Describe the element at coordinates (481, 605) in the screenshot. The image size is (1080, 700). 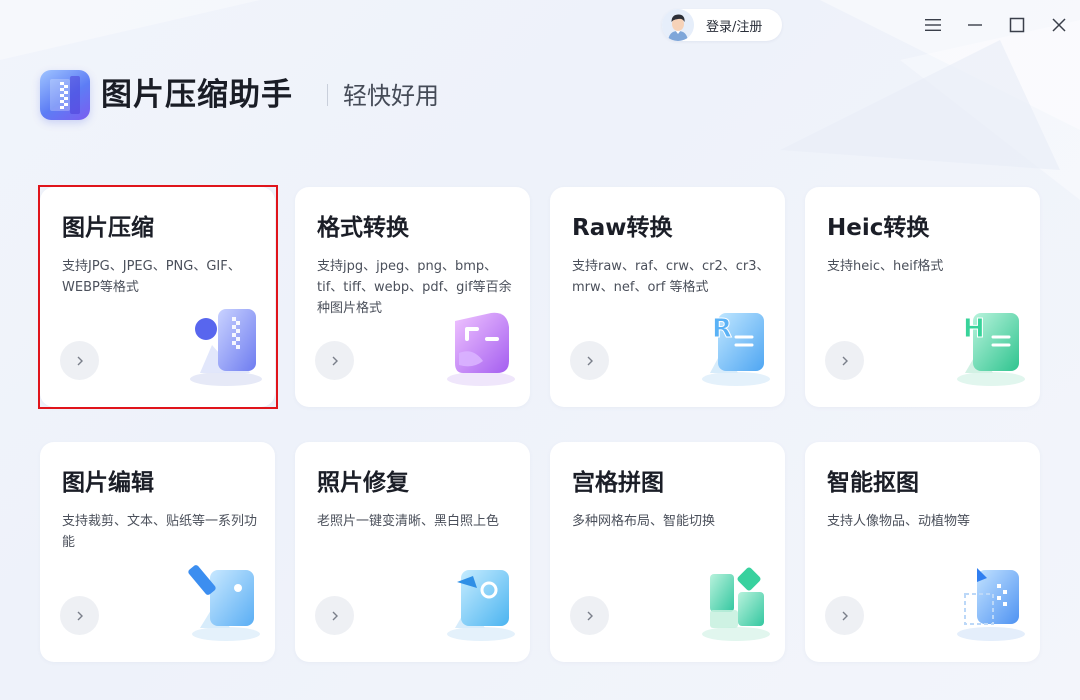
I see `photo-repair-icon` at that location.